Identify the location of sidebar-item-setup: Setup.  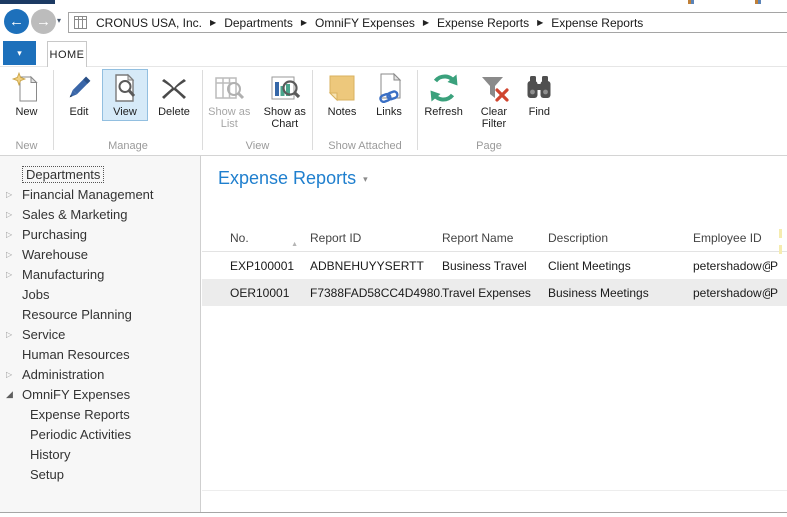
(100, 474).